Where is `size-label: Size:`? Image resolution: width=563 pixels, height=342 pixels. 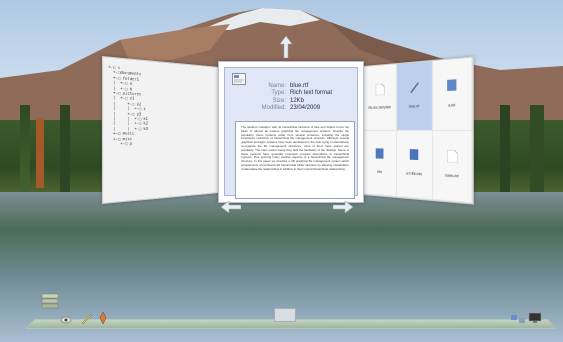
size-label: Size: is located at coordinates (279, 100).